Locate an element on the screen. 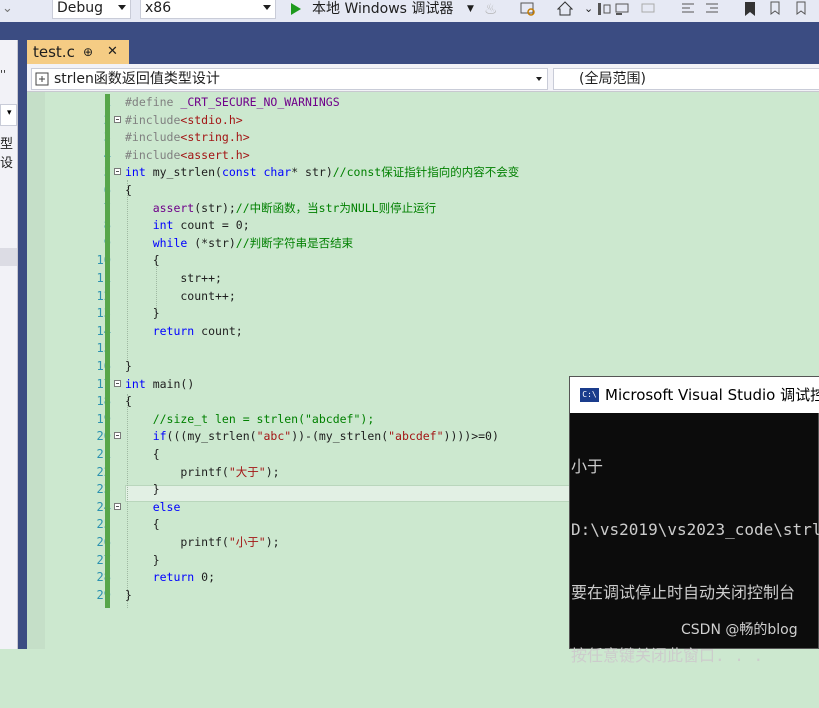 This screenshot has height=708, width=819. tab-title: test.c is located at coordinates (54, 52).